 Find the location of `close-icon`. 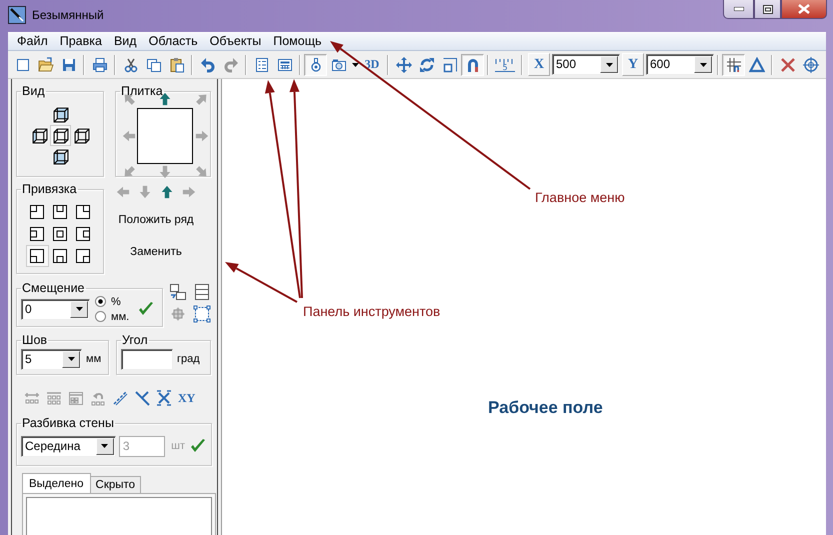

close-icon is located at coordinates (804, 9).